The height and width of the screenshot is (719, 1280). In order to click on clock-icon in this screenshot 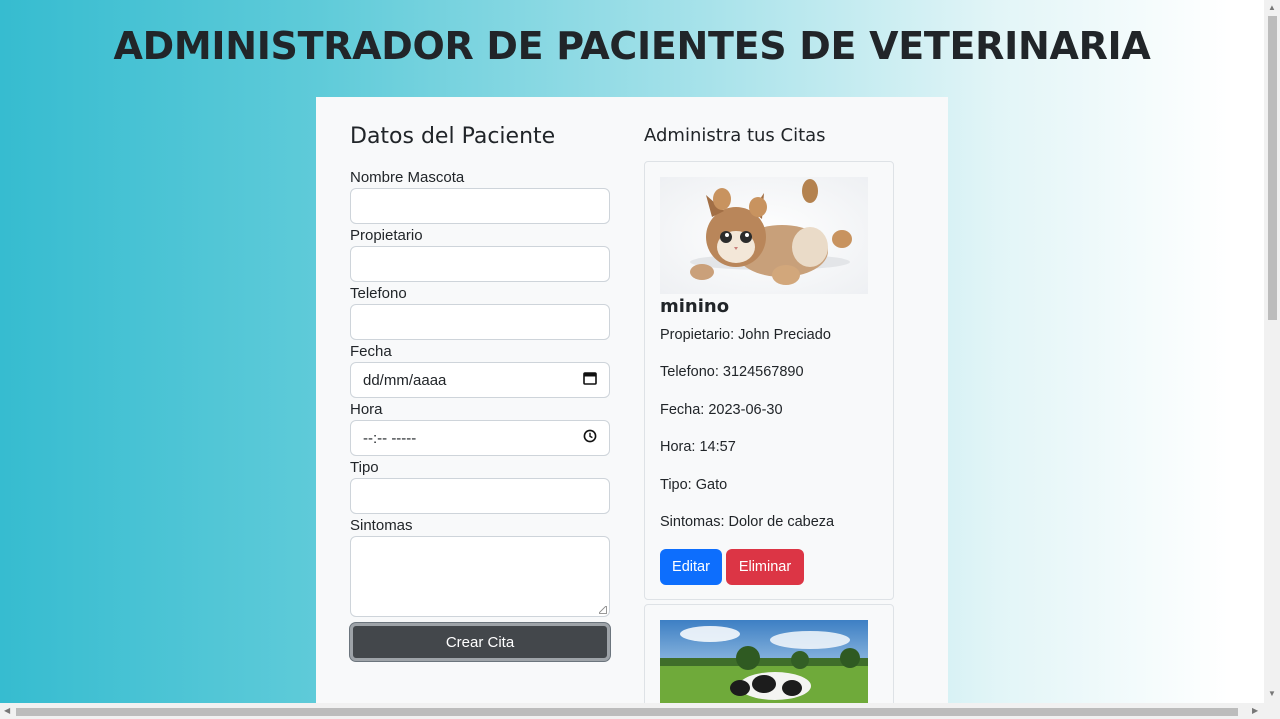, I will do `click(590, 438)`.